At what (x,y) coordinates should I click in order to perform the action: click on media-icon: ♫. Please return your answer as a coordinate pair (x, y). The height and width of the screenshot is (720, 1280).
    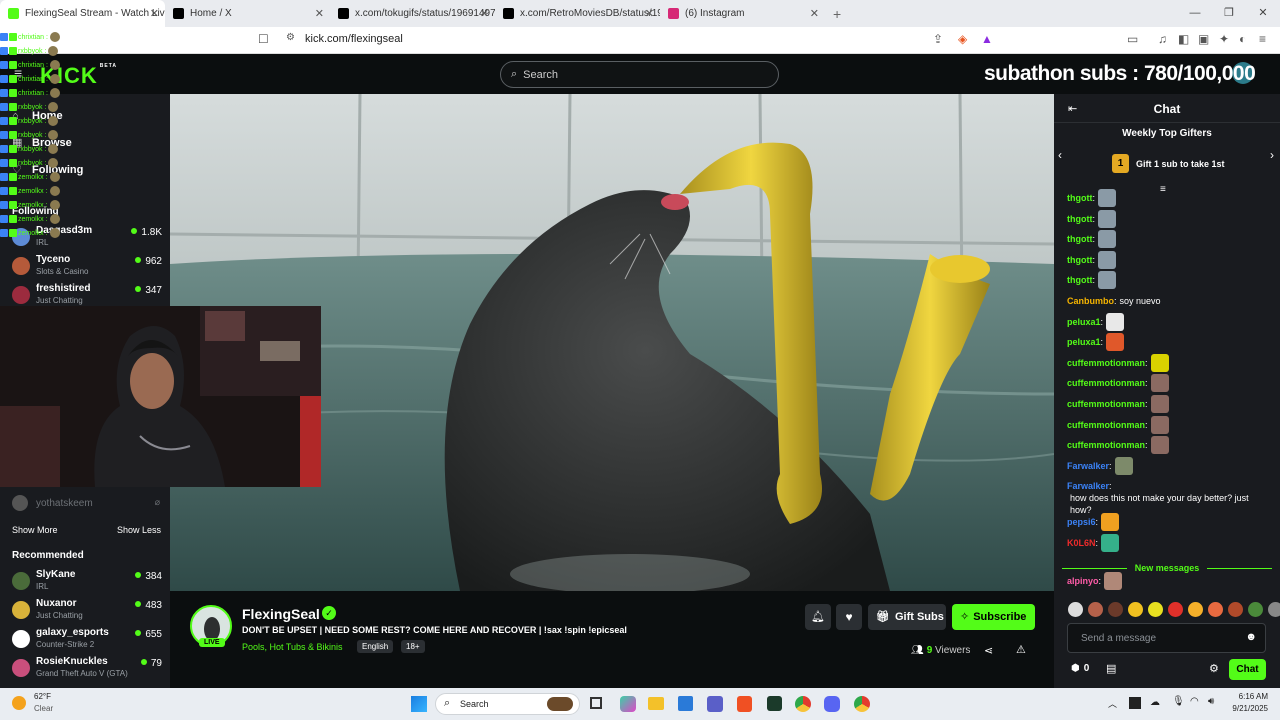
    Looking at the image, I should click on (1162, 39).